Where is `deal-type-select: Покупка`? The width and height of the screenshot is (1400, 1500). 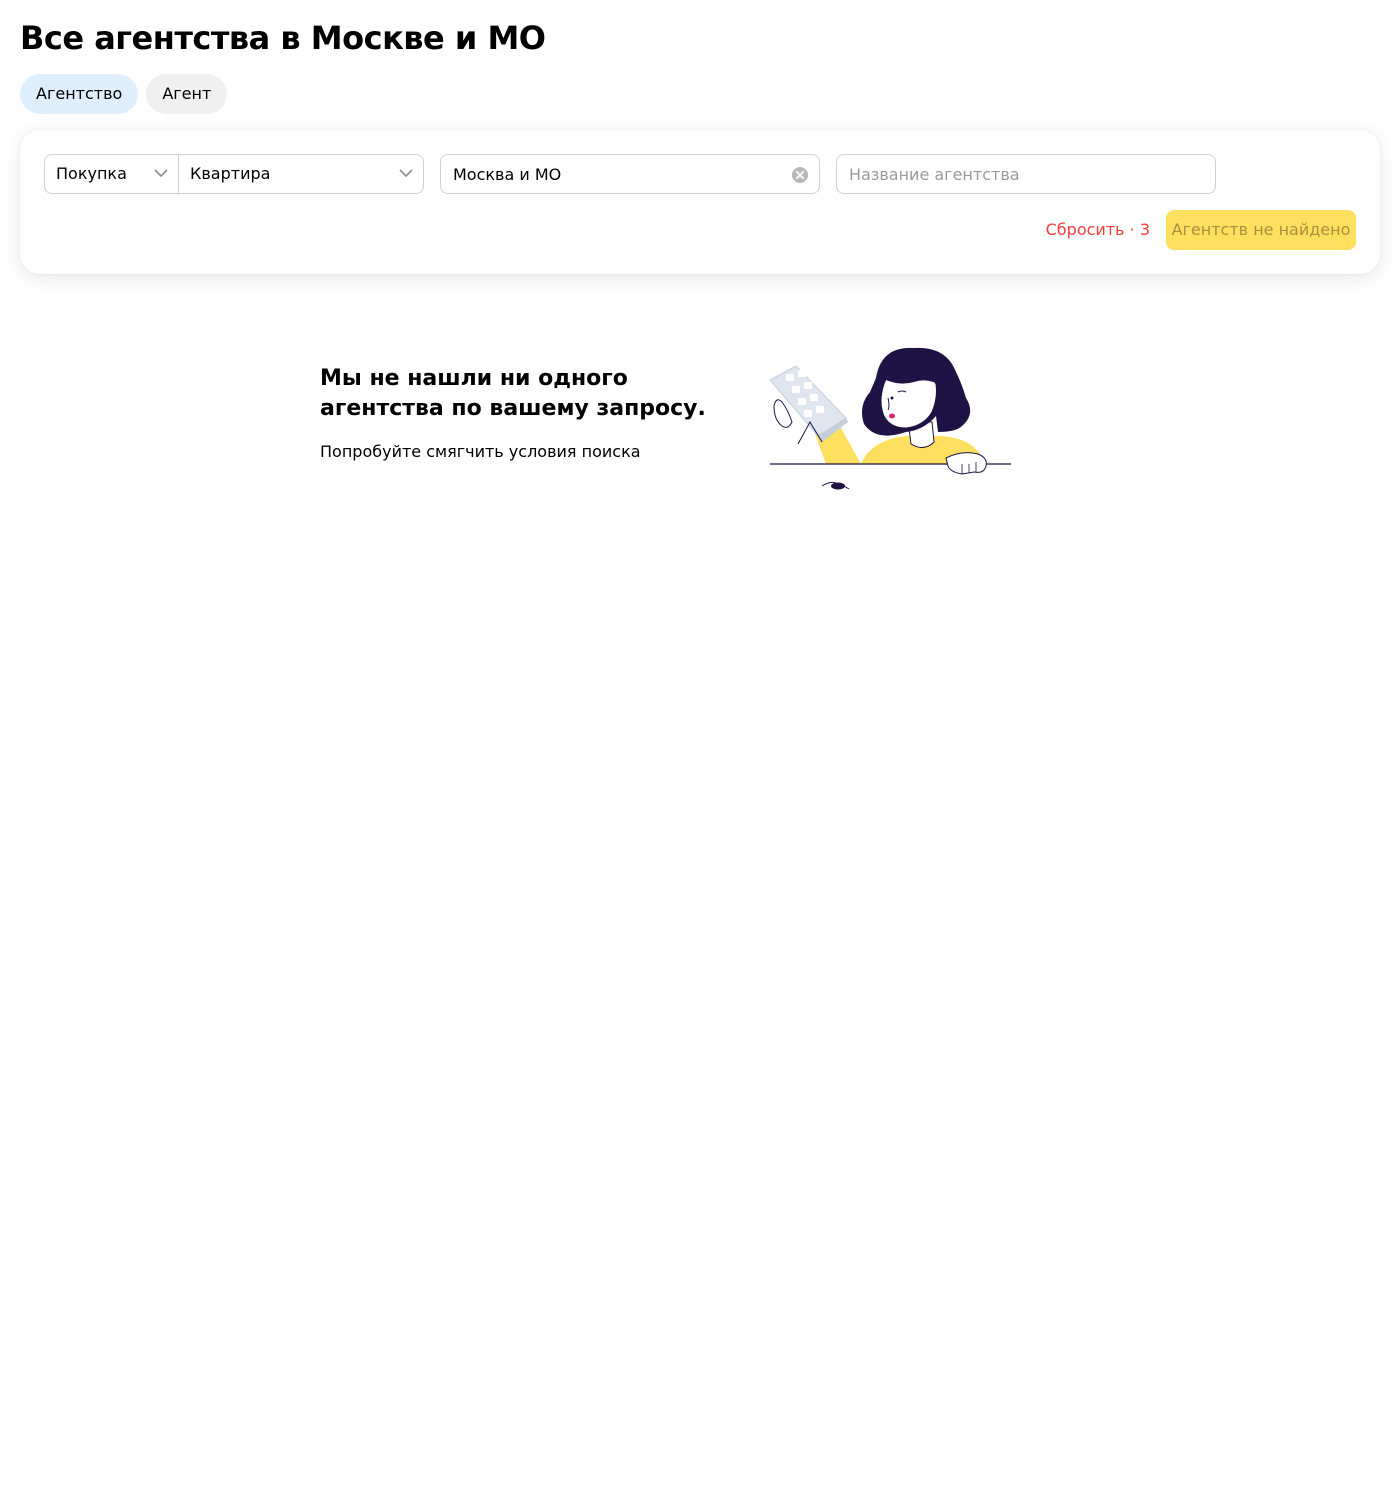
deal-type-select: Покупка is located at coordinates (112, 174).